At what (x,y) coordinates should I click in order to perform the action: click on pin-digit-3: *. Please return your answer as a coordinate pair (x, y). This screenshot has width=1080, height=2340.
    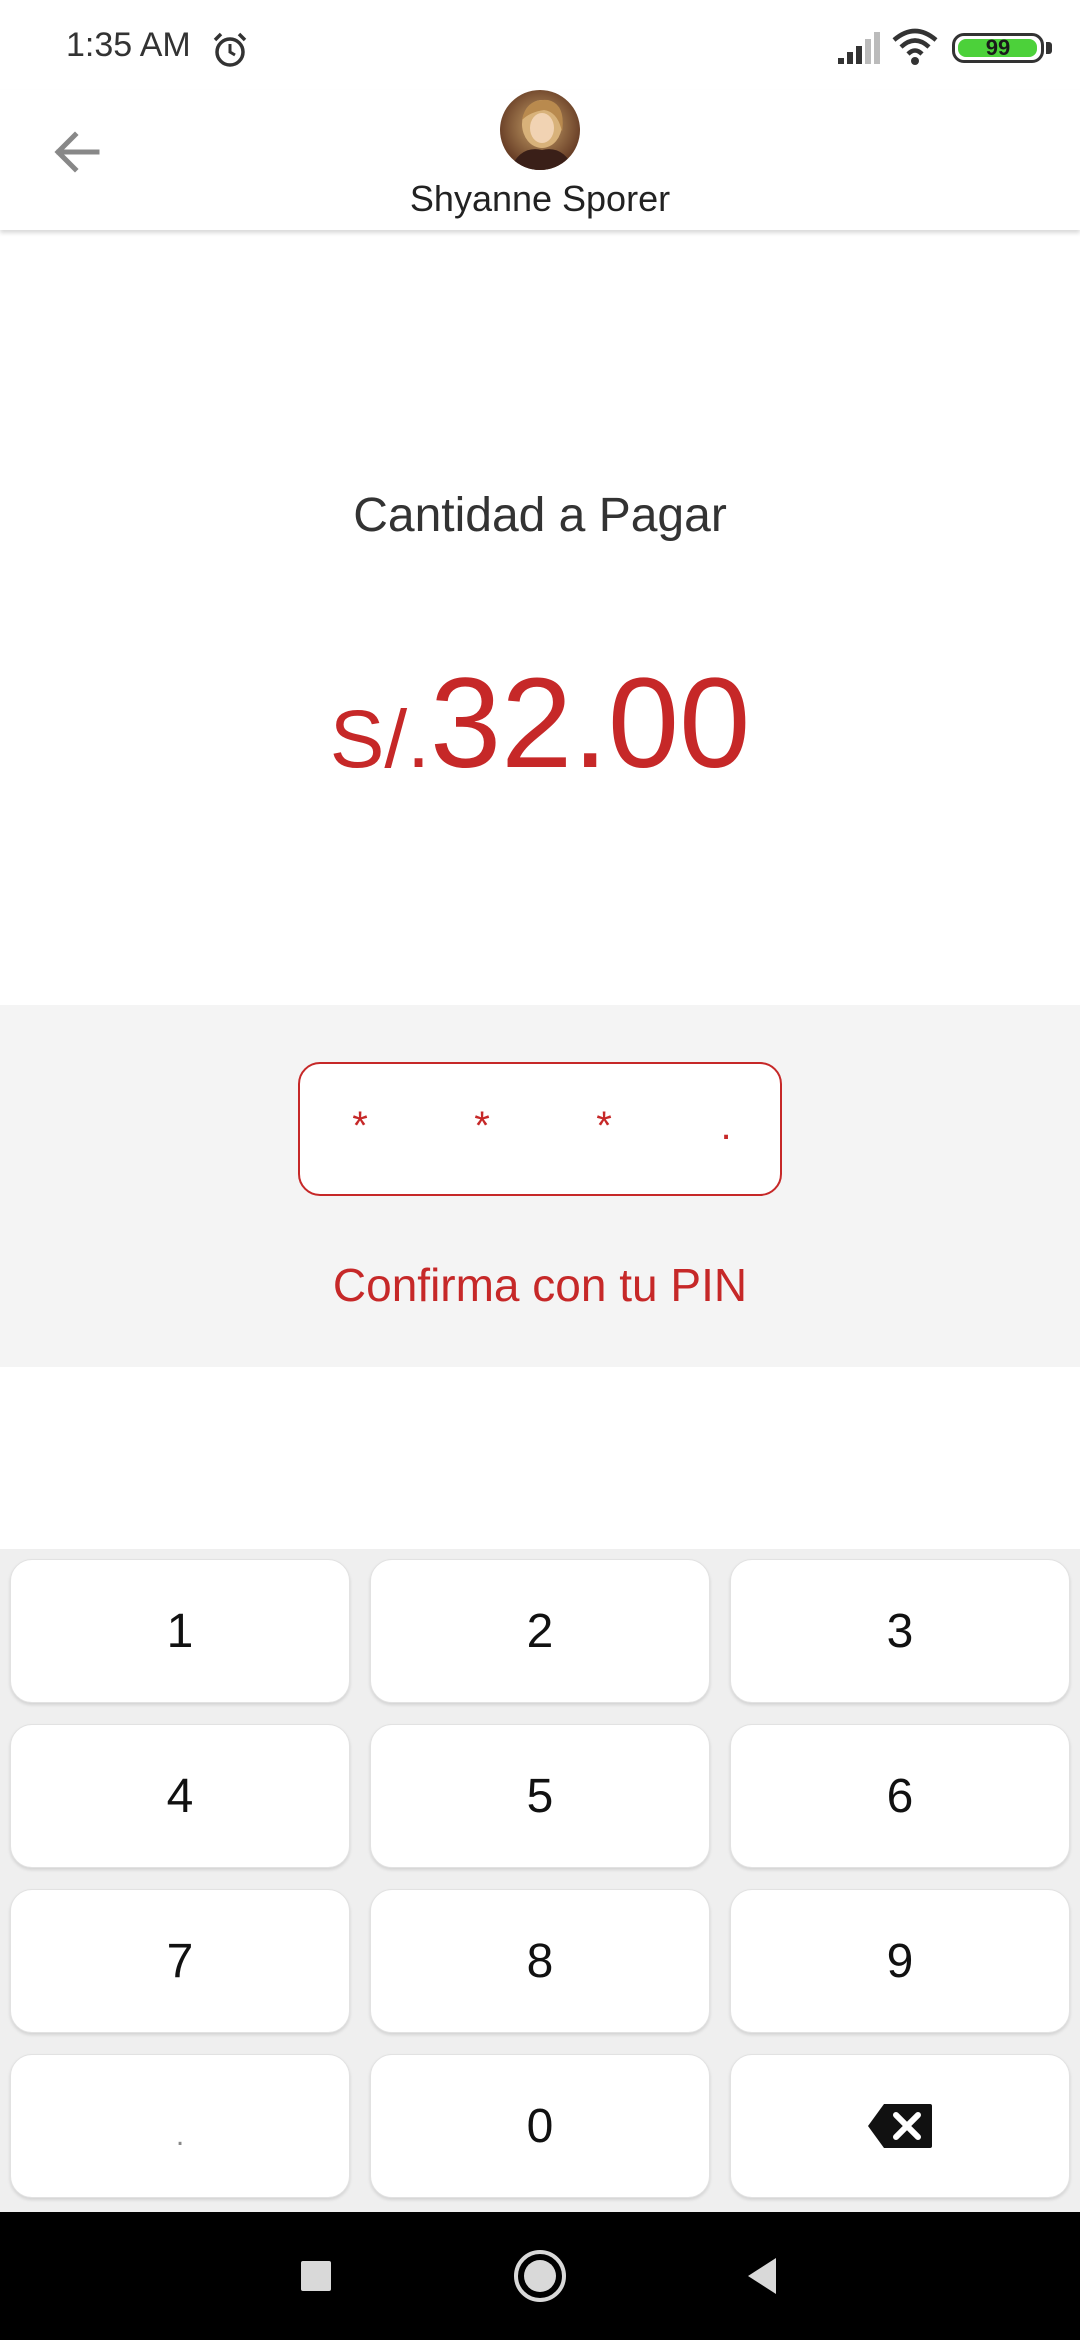
    Looking at the image, I should click on (604, 1126).